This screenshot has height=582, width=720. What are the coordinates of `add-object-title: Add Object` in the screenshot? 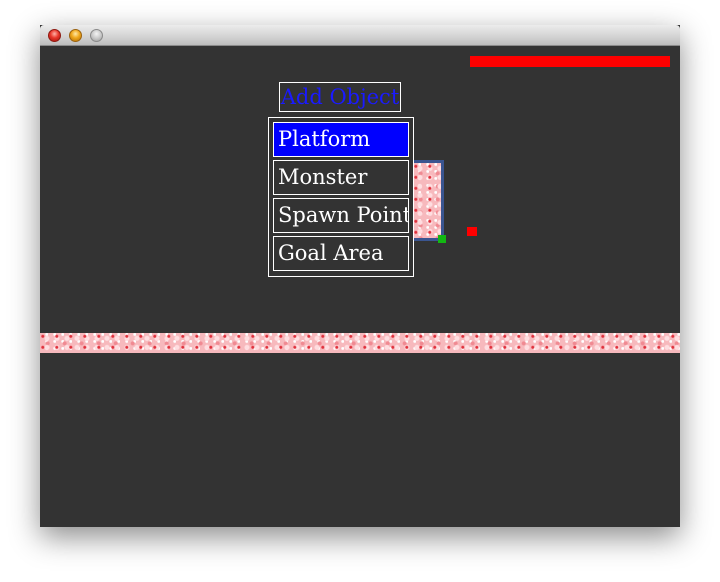 It's located at (340, 97).